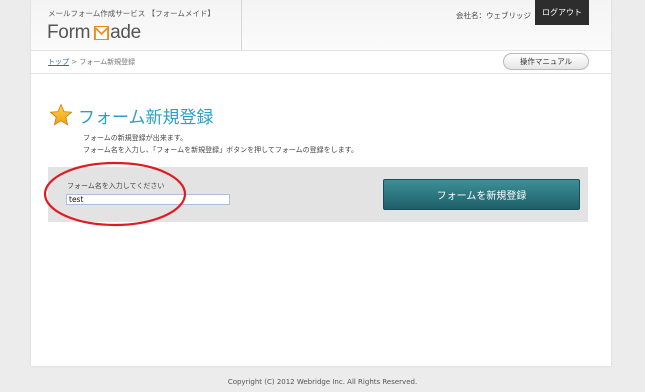 The image size is (645, 392). What do you see at coordinates (321, 62) in the screenshot?
I see `breadcrumb-bar: トップ > フォーム新規登録 操作マニュアル` at bounding box center [321, 62].